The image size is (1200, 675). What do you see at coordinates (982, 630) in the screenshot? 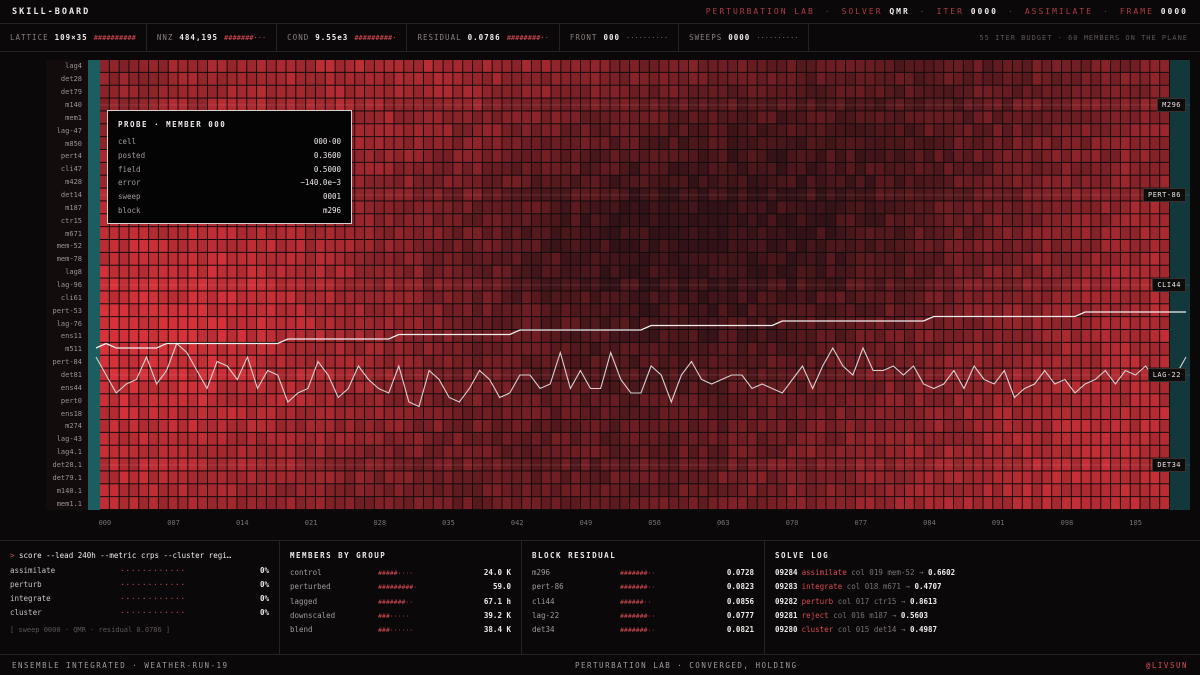
I see `log-entry: 09280 cluster col 015 det14 → 0.4987` at bounding box center [982, 630].